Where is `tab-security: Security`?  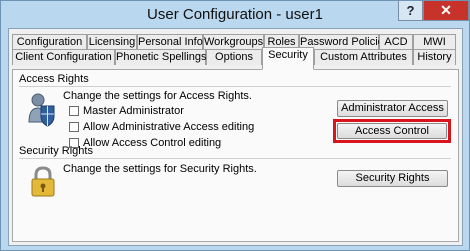
tab-security: Security is located at coordinates (288, 58).